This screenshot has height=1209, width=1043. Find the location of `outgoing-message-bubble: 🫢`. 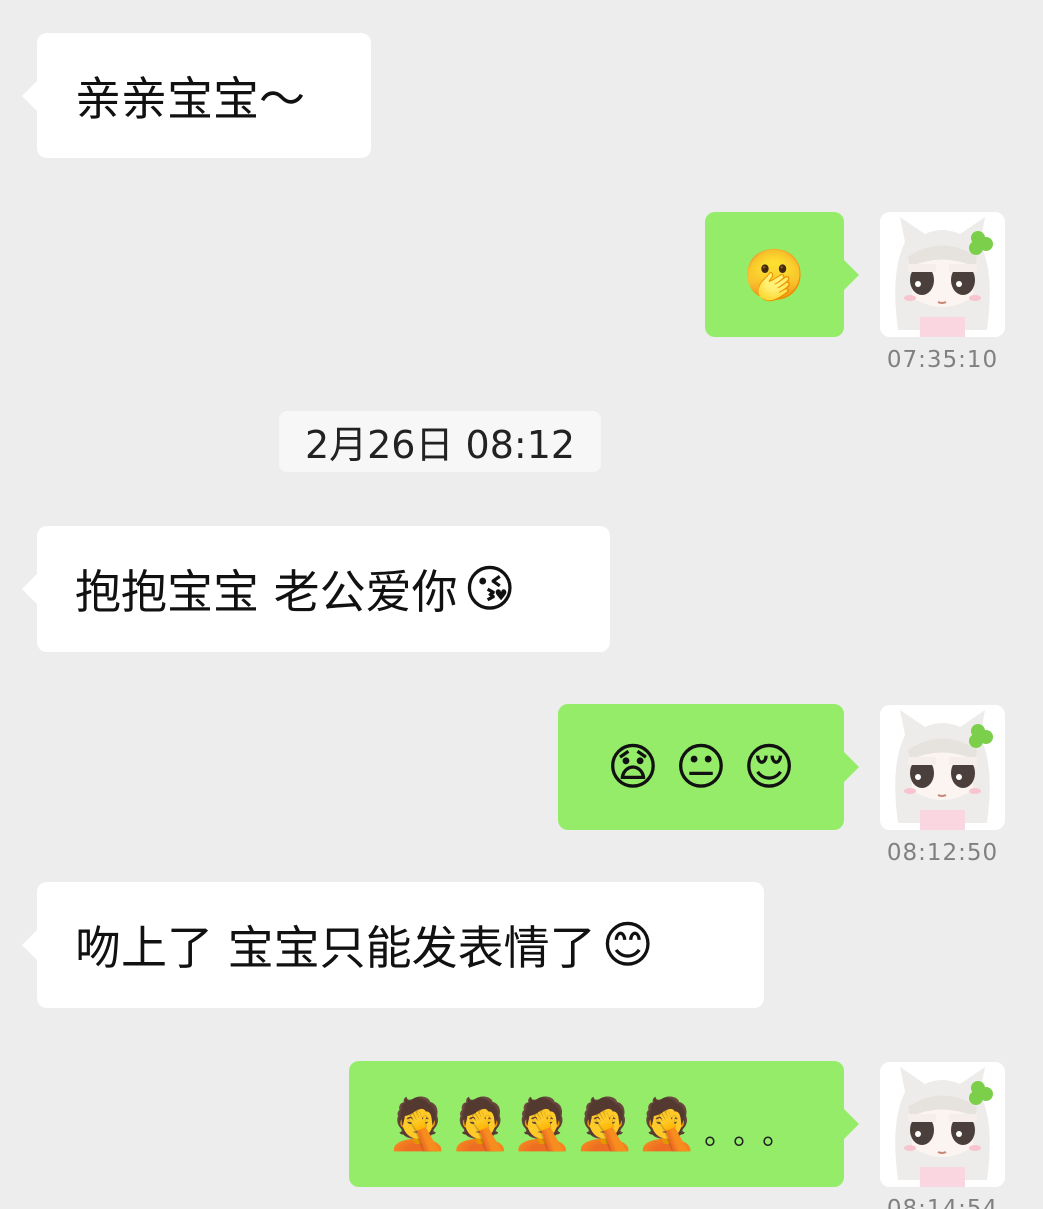

outgoing-message-bubble: 🫢 is located at coordinates (782, 274).